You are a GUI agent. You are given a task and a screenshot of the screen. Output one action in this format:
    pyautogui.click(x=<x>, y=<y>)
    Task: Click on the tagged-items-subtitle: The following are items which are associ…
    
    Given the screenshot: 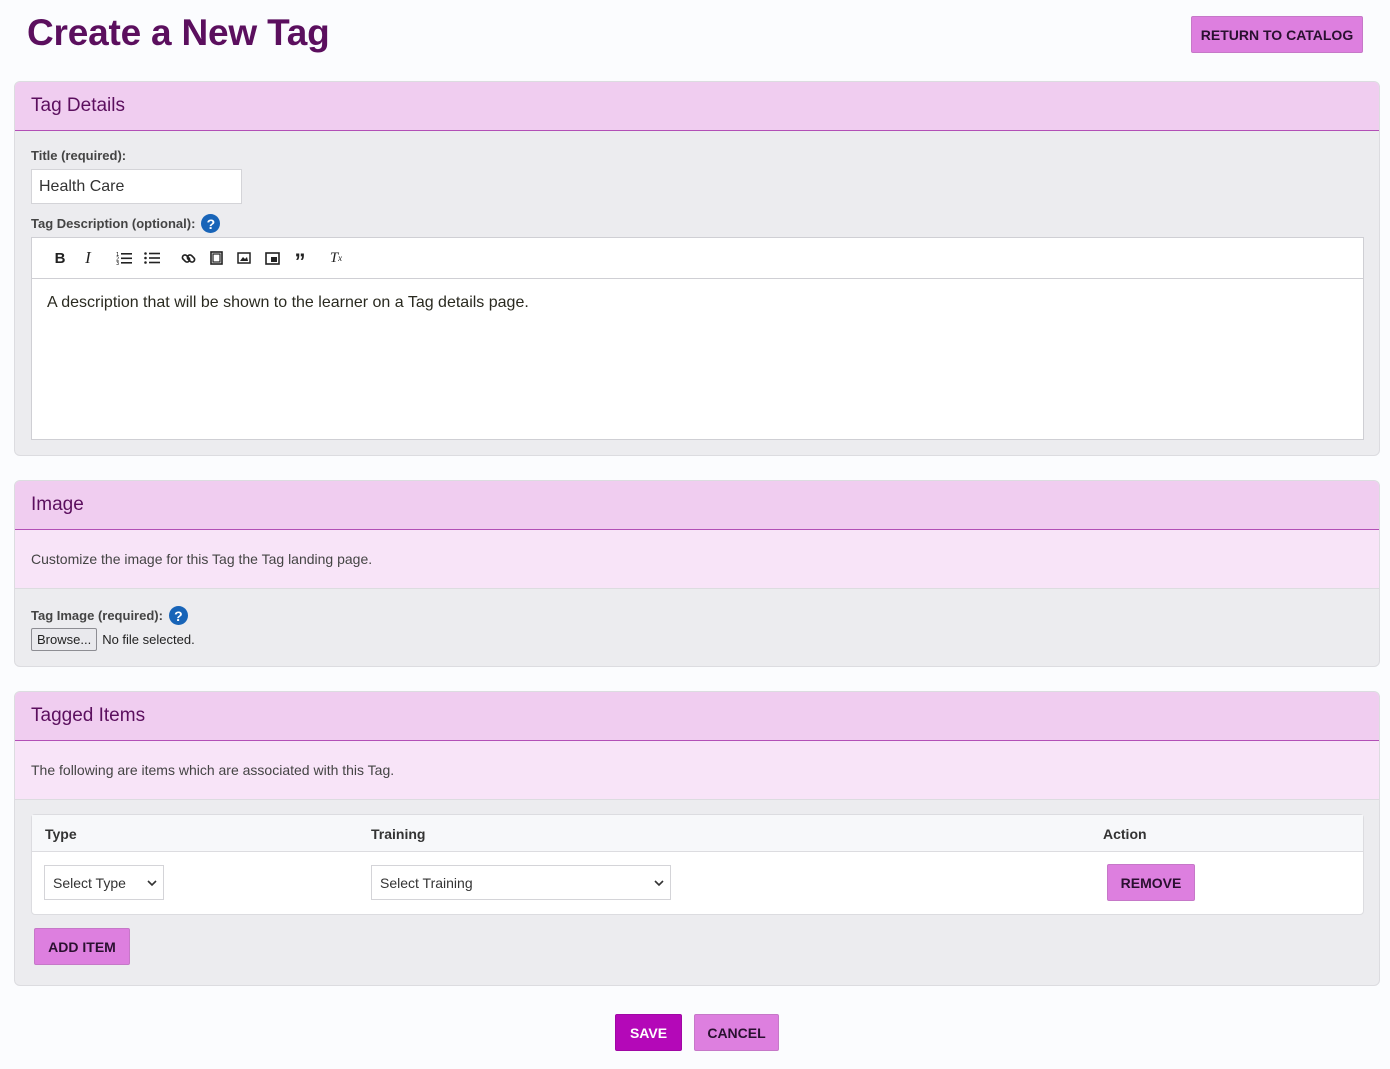 What is the action you would take?
    pyautogui.click(x=697, y=770)
    